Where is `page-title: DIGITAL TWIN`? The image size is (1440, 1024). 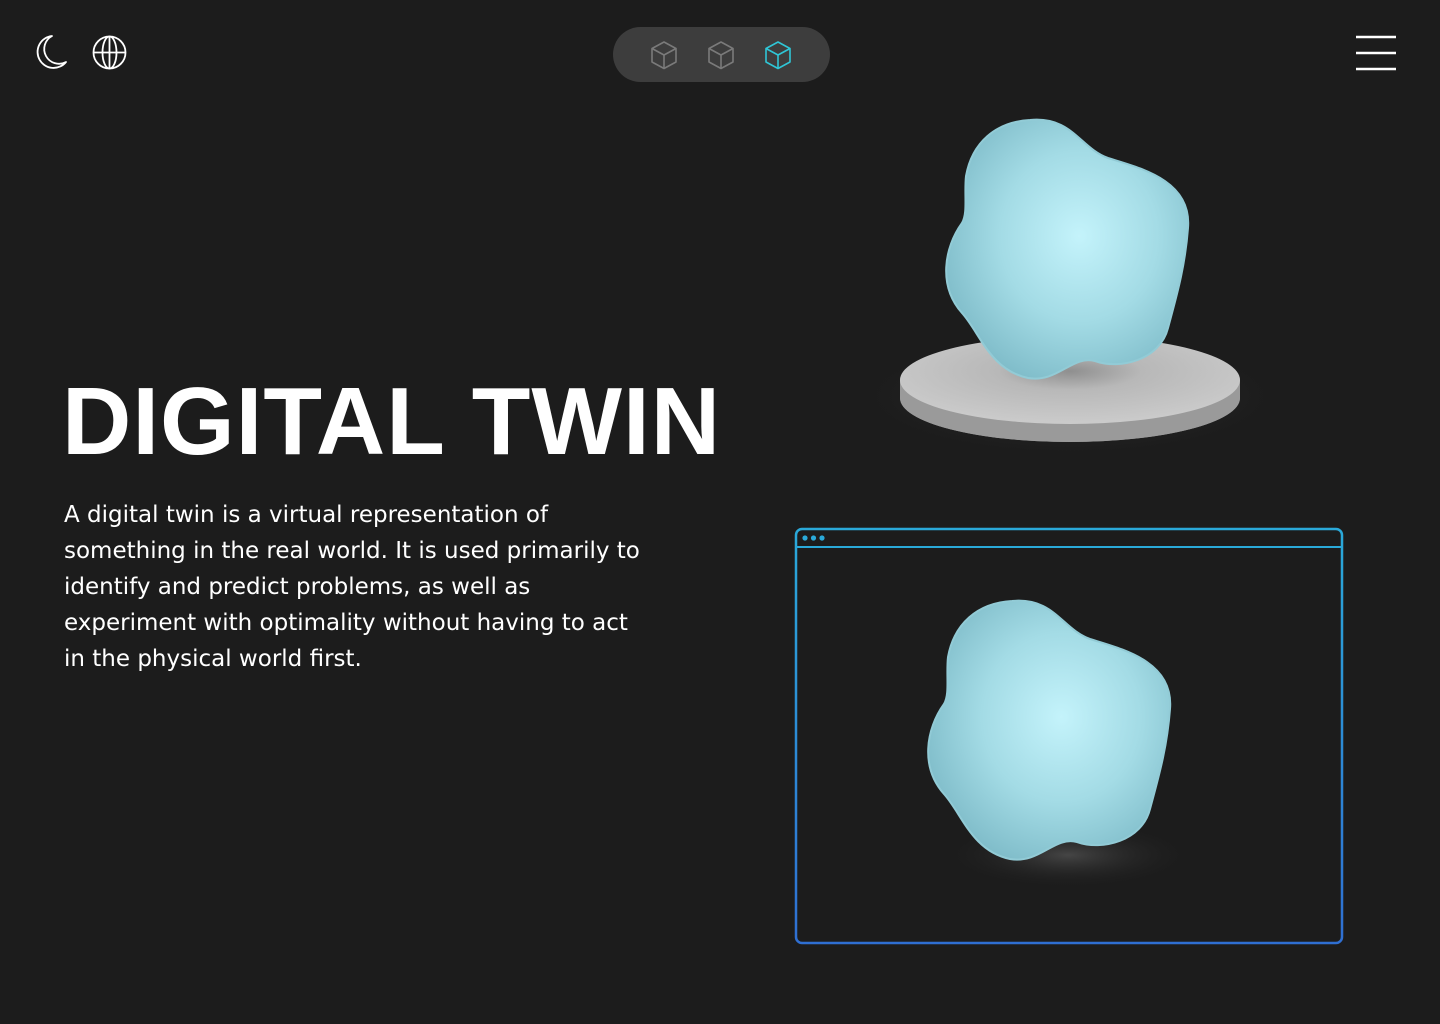 page-title: DIGITAL TWIN is located at coordinates (392, 421).